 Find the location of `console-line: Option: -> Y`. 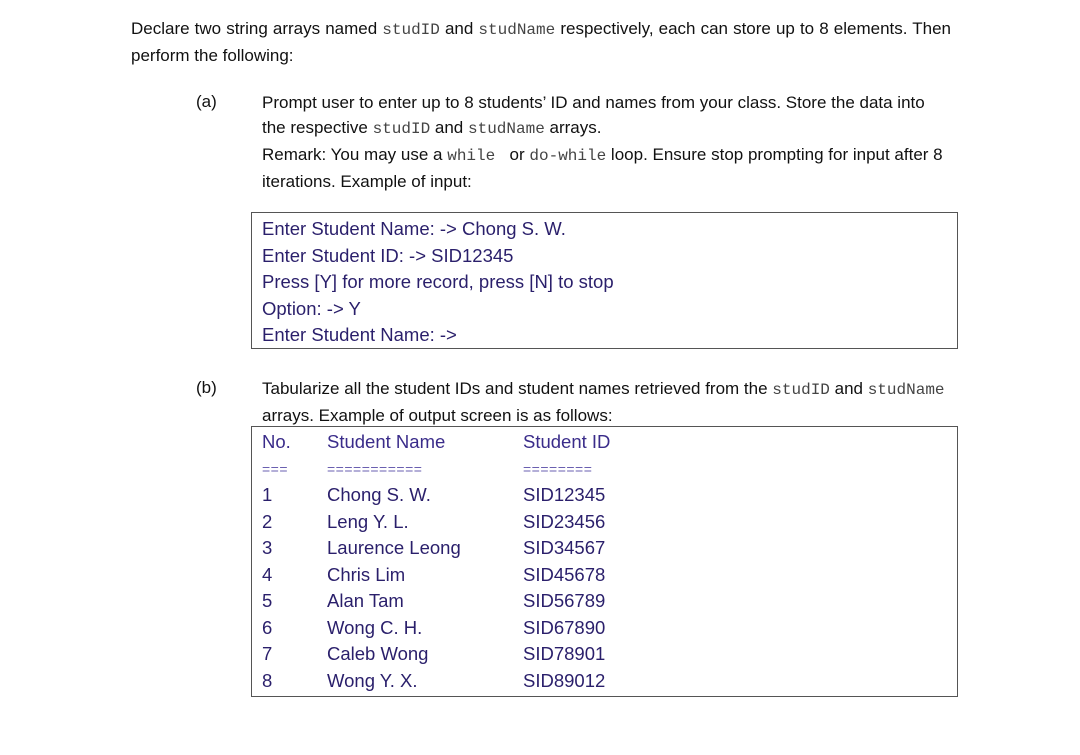

console-line: Option: -> Y is located at coordinates (311, 308).